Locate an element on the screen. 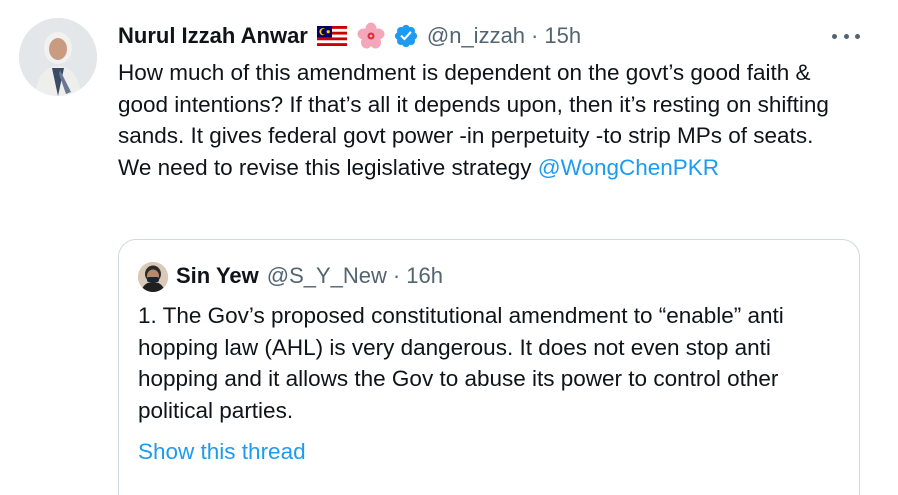 The height and width of the screenshot is (495, 898). quoted-author-avatar-image is located at coordinates (153, 277).